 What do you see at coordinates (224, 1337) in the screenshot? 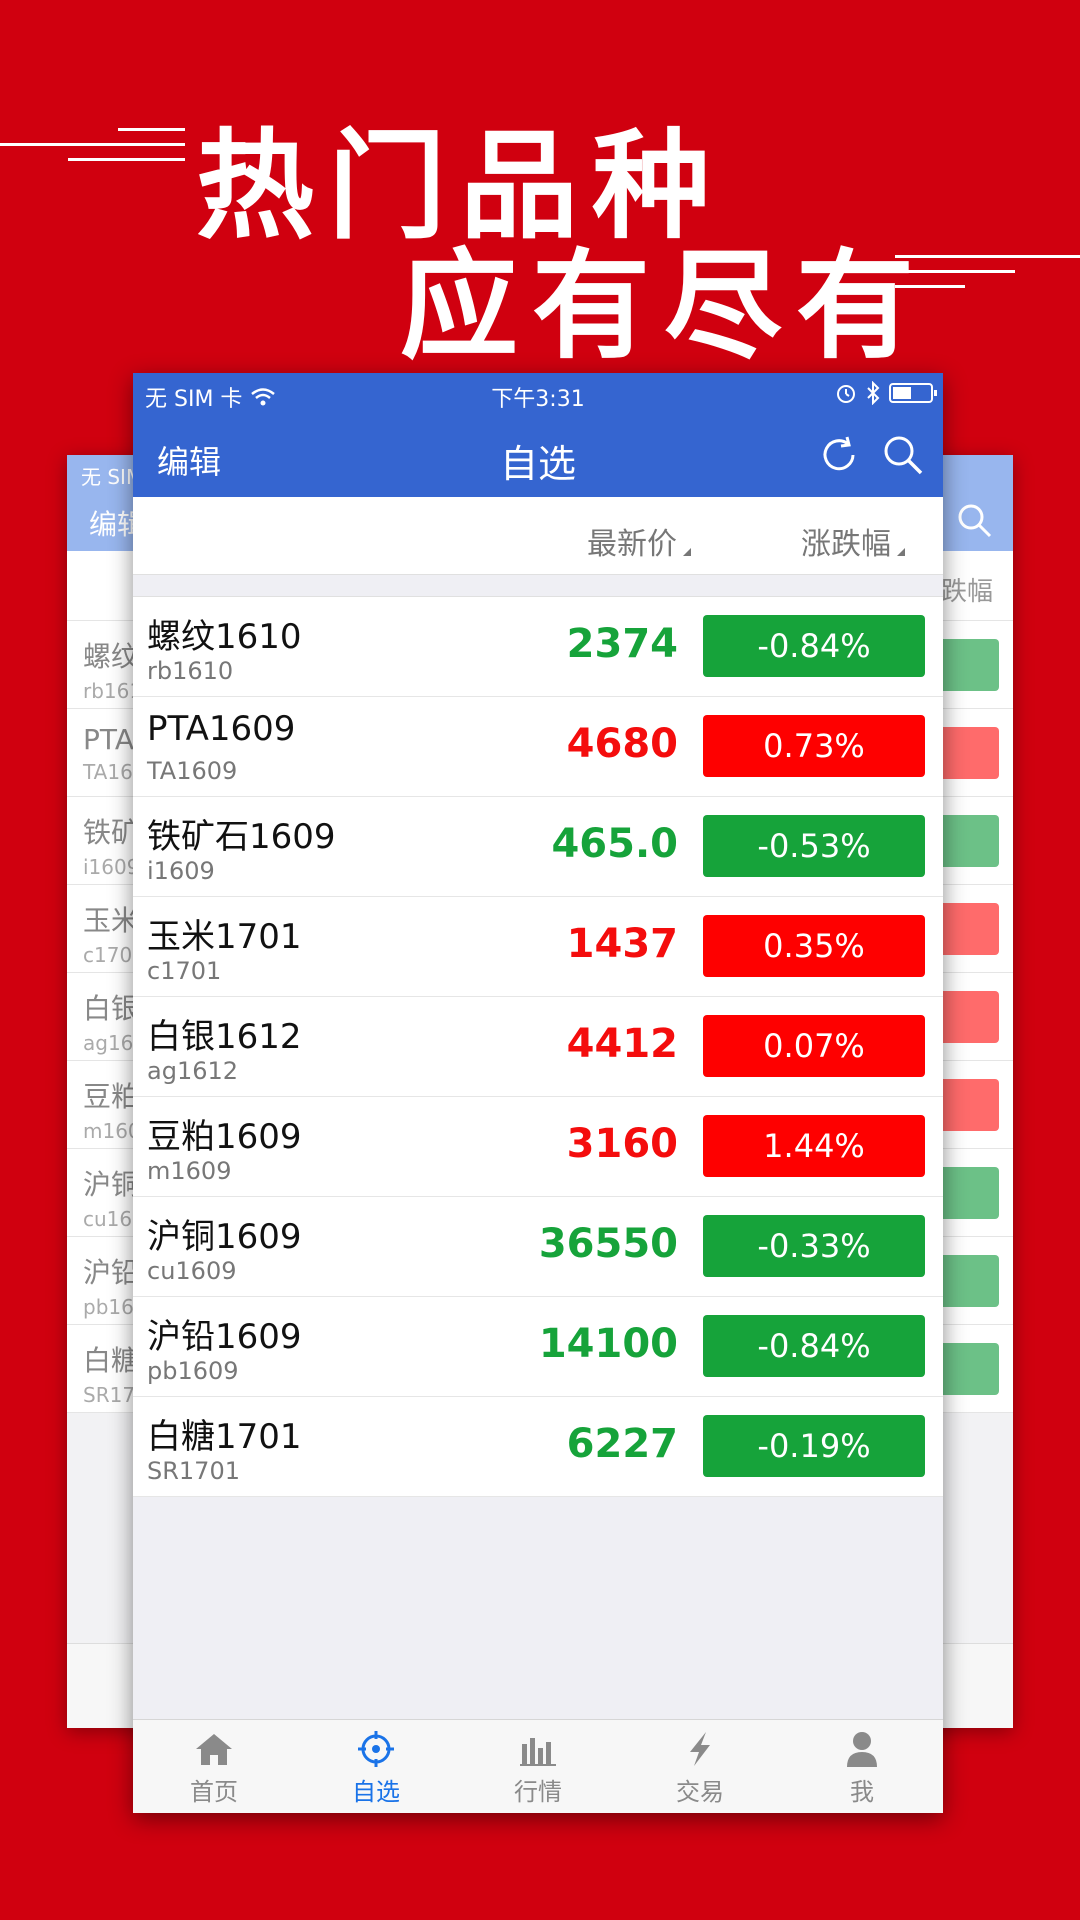
I see `contract-name: 沪铅1609` at bounding box center [224, 1337].